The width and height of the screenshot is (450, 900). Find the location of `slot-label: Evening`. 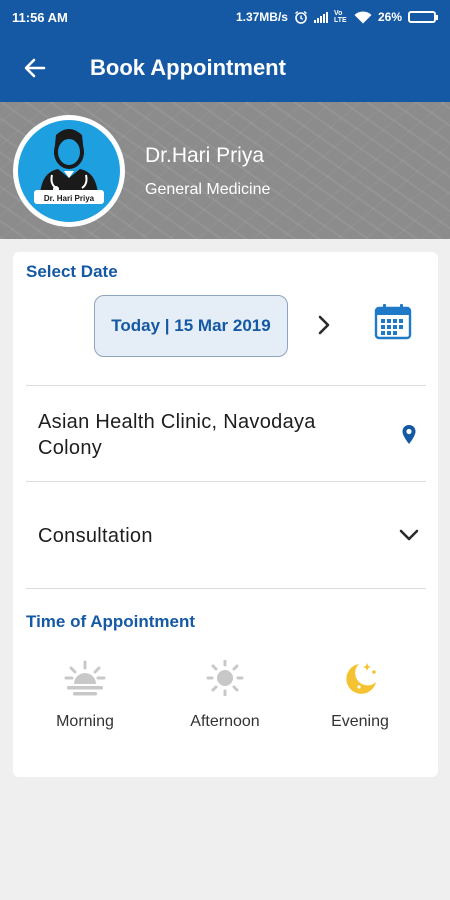

slot-label: Evening is located at coordinates (360, 721).